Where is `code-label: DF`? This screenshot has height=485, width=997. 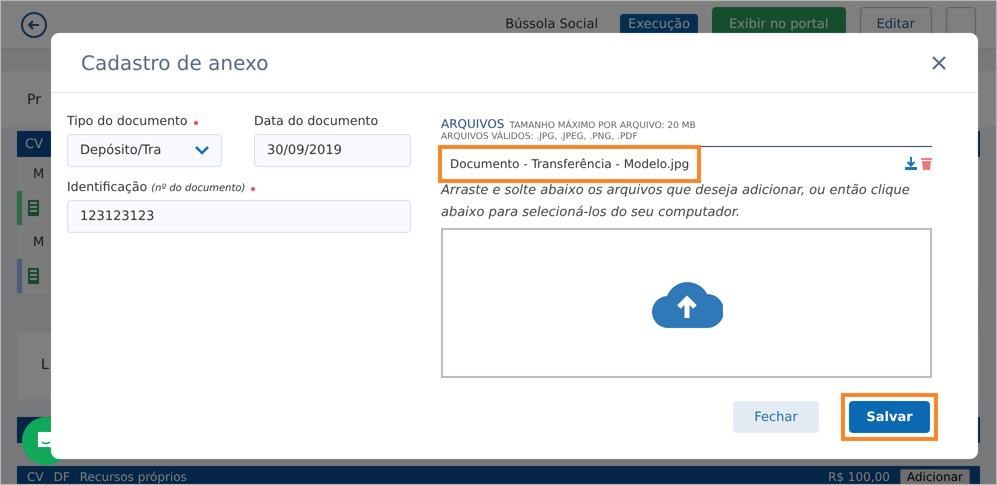
code-label: DF is located at coordinates (62, 477).